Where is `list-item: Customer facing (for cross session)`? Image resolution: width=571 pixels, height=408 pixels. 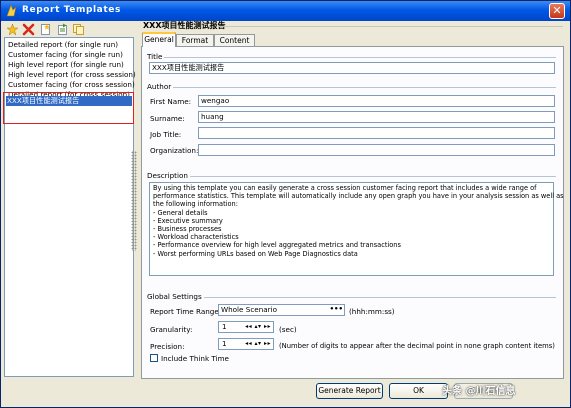
list-item: Customer facing (for cross session) is located at coordinates (71, 85).